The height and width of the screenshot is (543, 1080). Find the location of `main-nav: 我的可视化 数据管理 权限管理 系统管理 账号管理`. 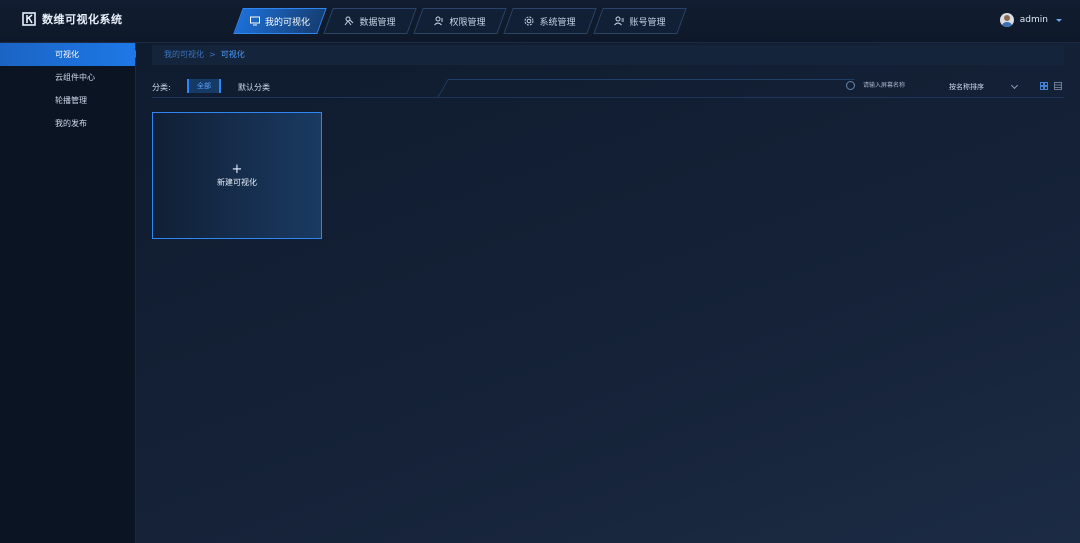

main-nav: 我的可视化 数据管理 权限管理 系统管理 账号管理 is located at coordinates (460, 21).